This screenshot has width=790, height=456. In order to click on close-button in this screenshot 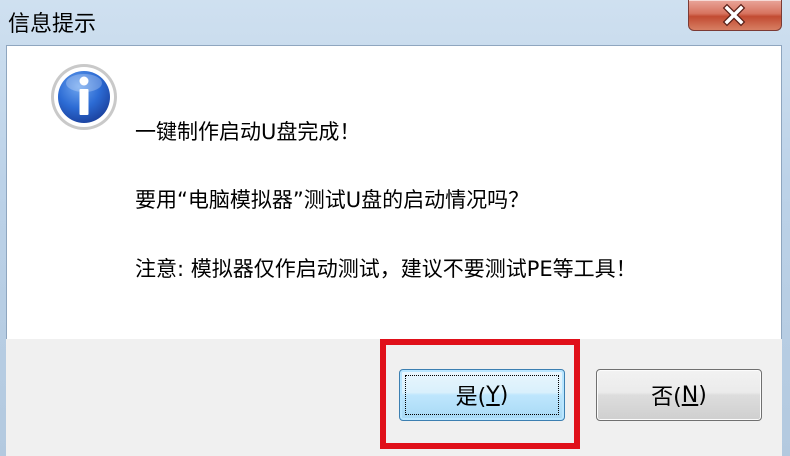, I will do `click(735, 15)`.